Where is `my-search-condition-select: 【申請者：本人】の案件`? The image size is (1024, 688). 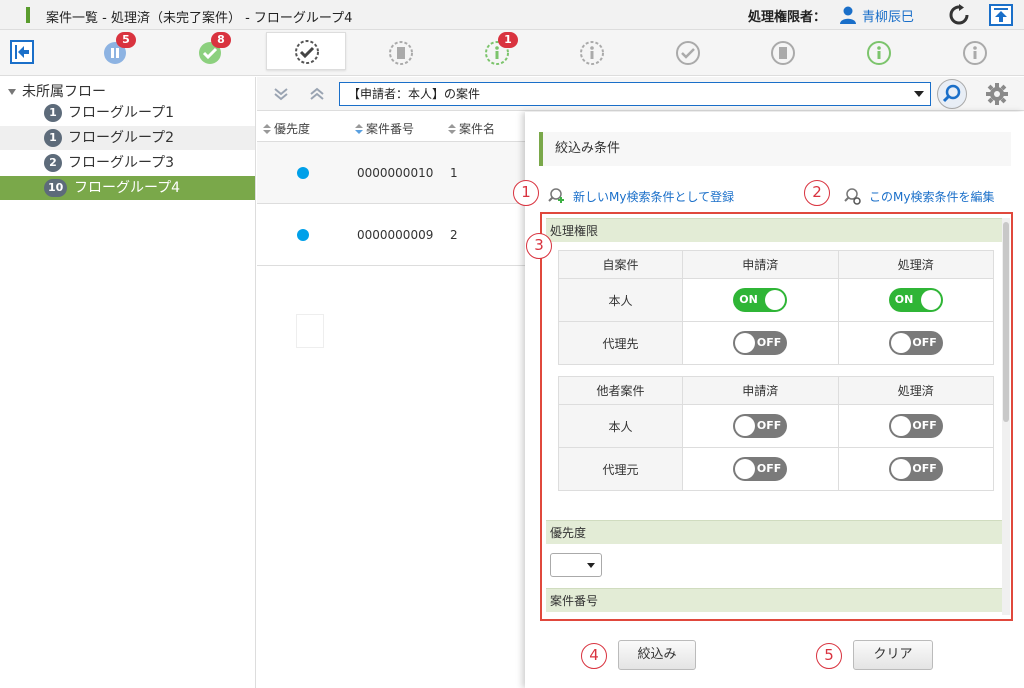
my-search-condition-select: 【申請者：本人】の案件 is located at coordinates (635, 94).